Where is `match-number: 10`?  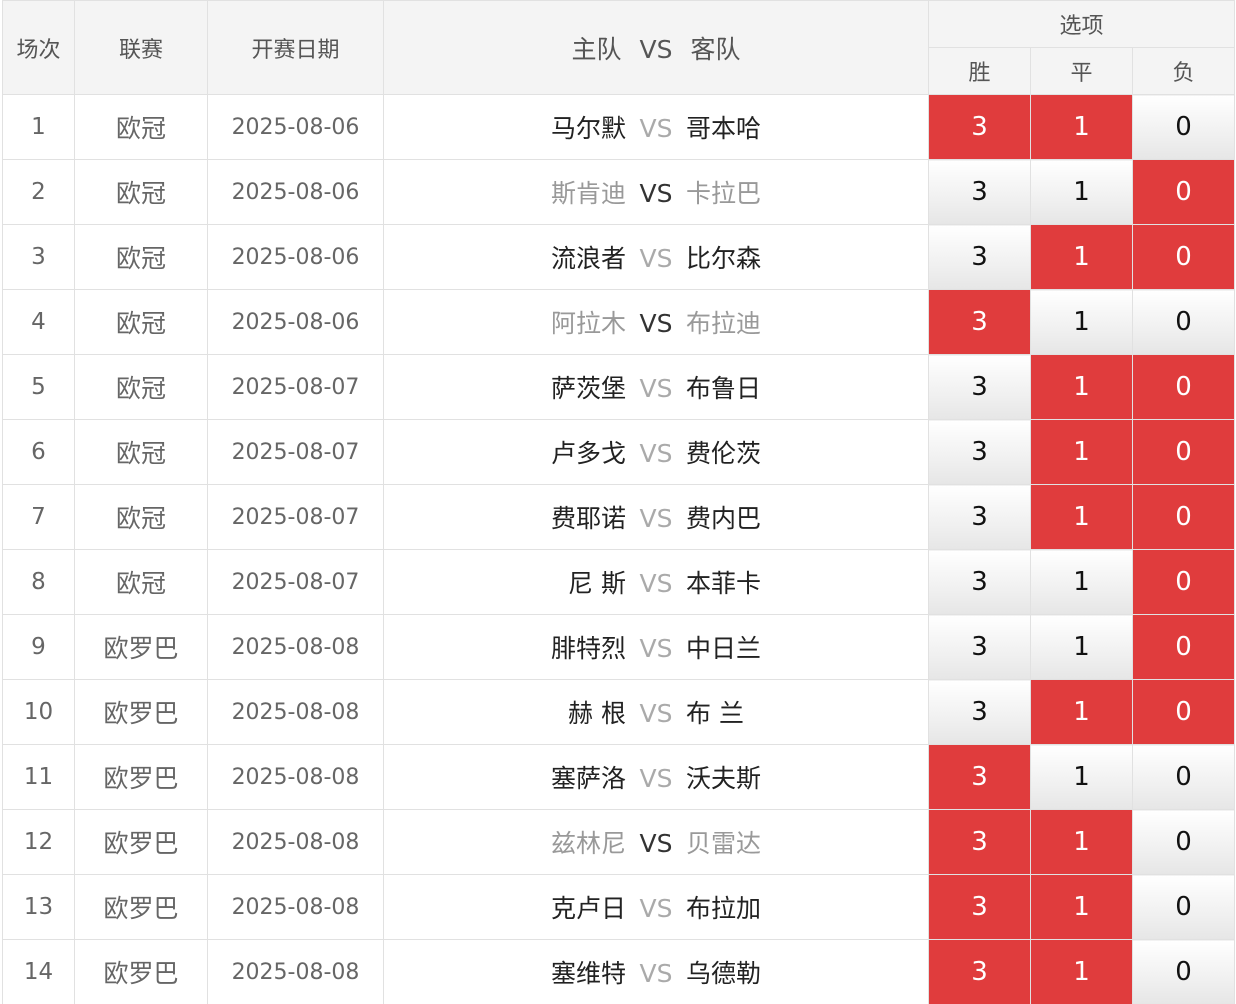 match-number: 10 is located at coordinates (38, 712).